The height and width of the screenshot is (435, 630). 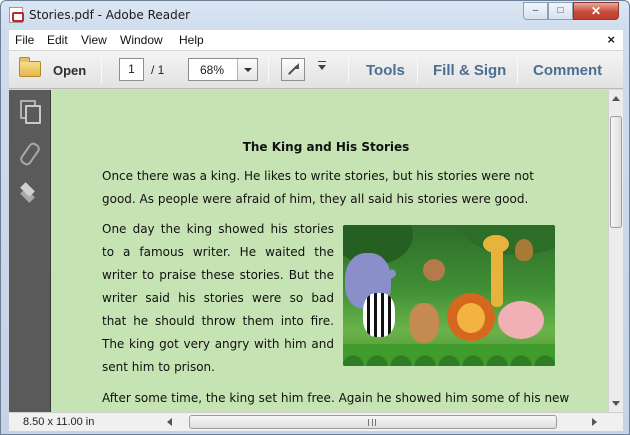 I want to click on scroll-down-icon, so click(x=616, y=403).